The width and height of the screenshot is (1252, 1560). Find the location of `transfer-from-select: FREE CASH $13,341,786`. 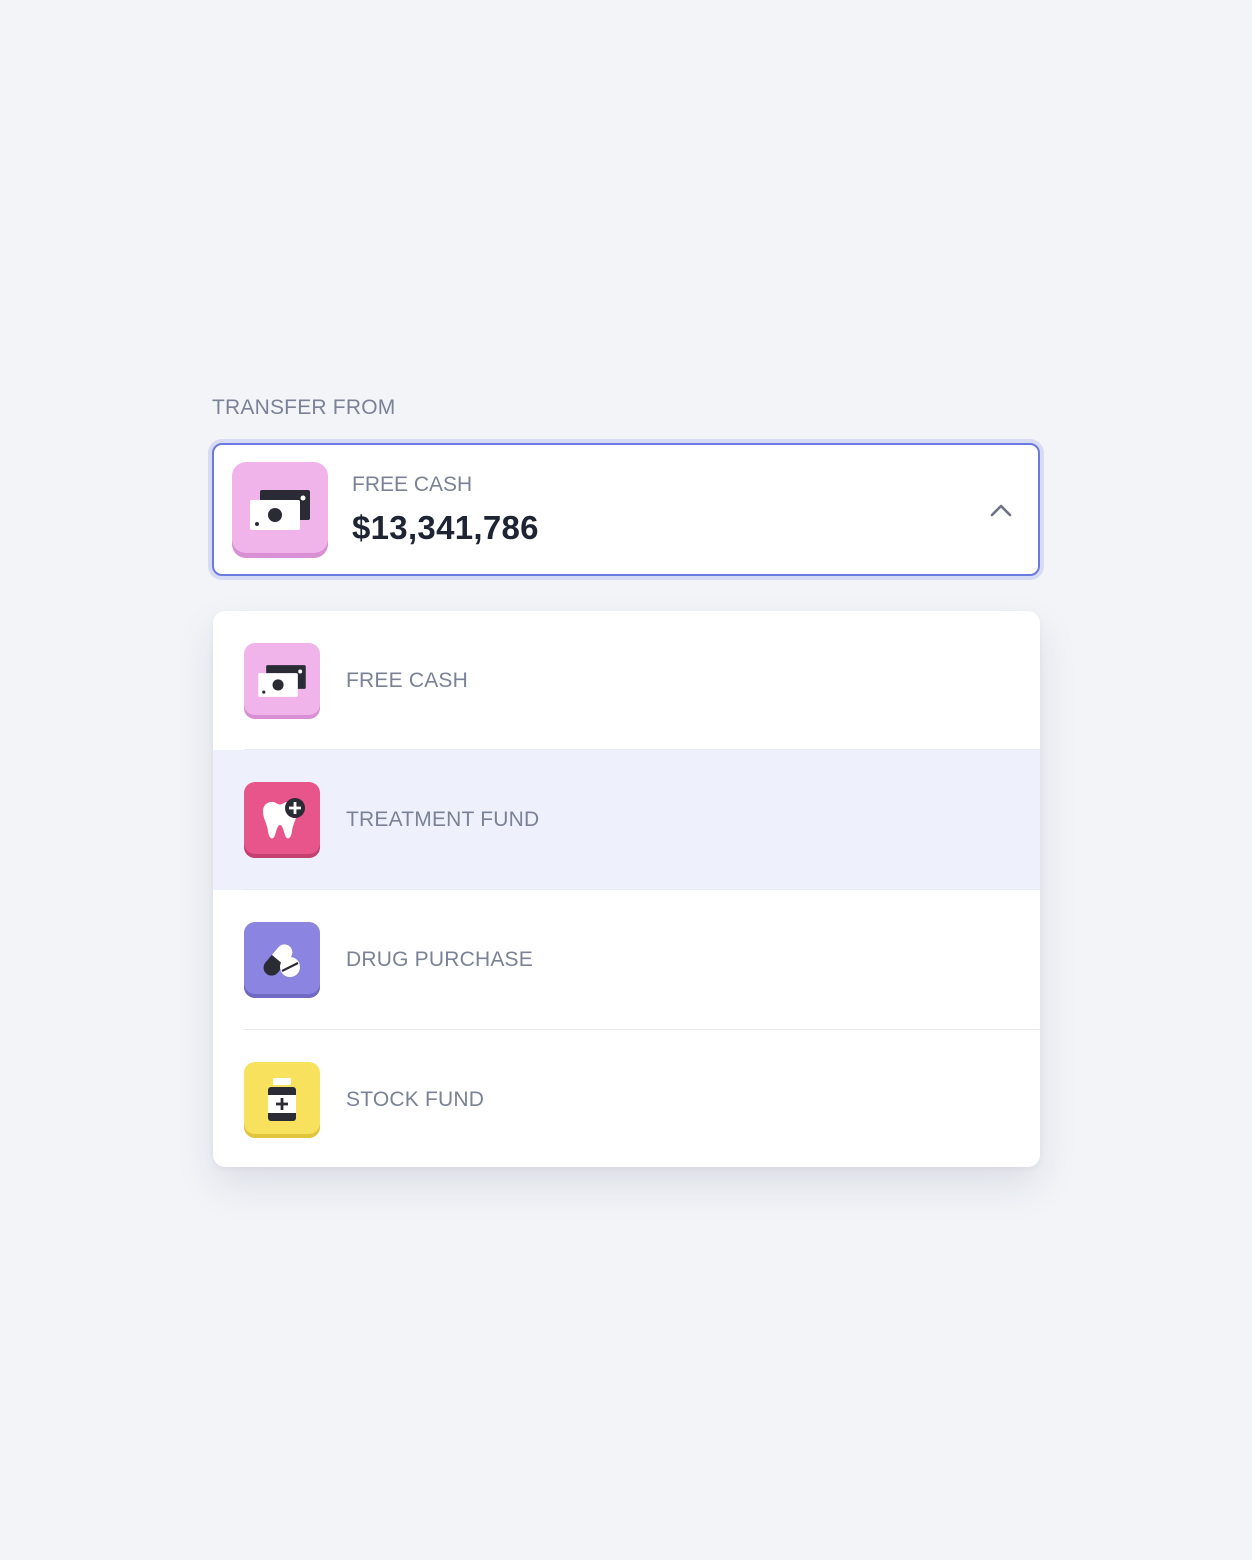

transfer-from-select: FREE CASH $13,341,786 is located at coordinates (626, 509).